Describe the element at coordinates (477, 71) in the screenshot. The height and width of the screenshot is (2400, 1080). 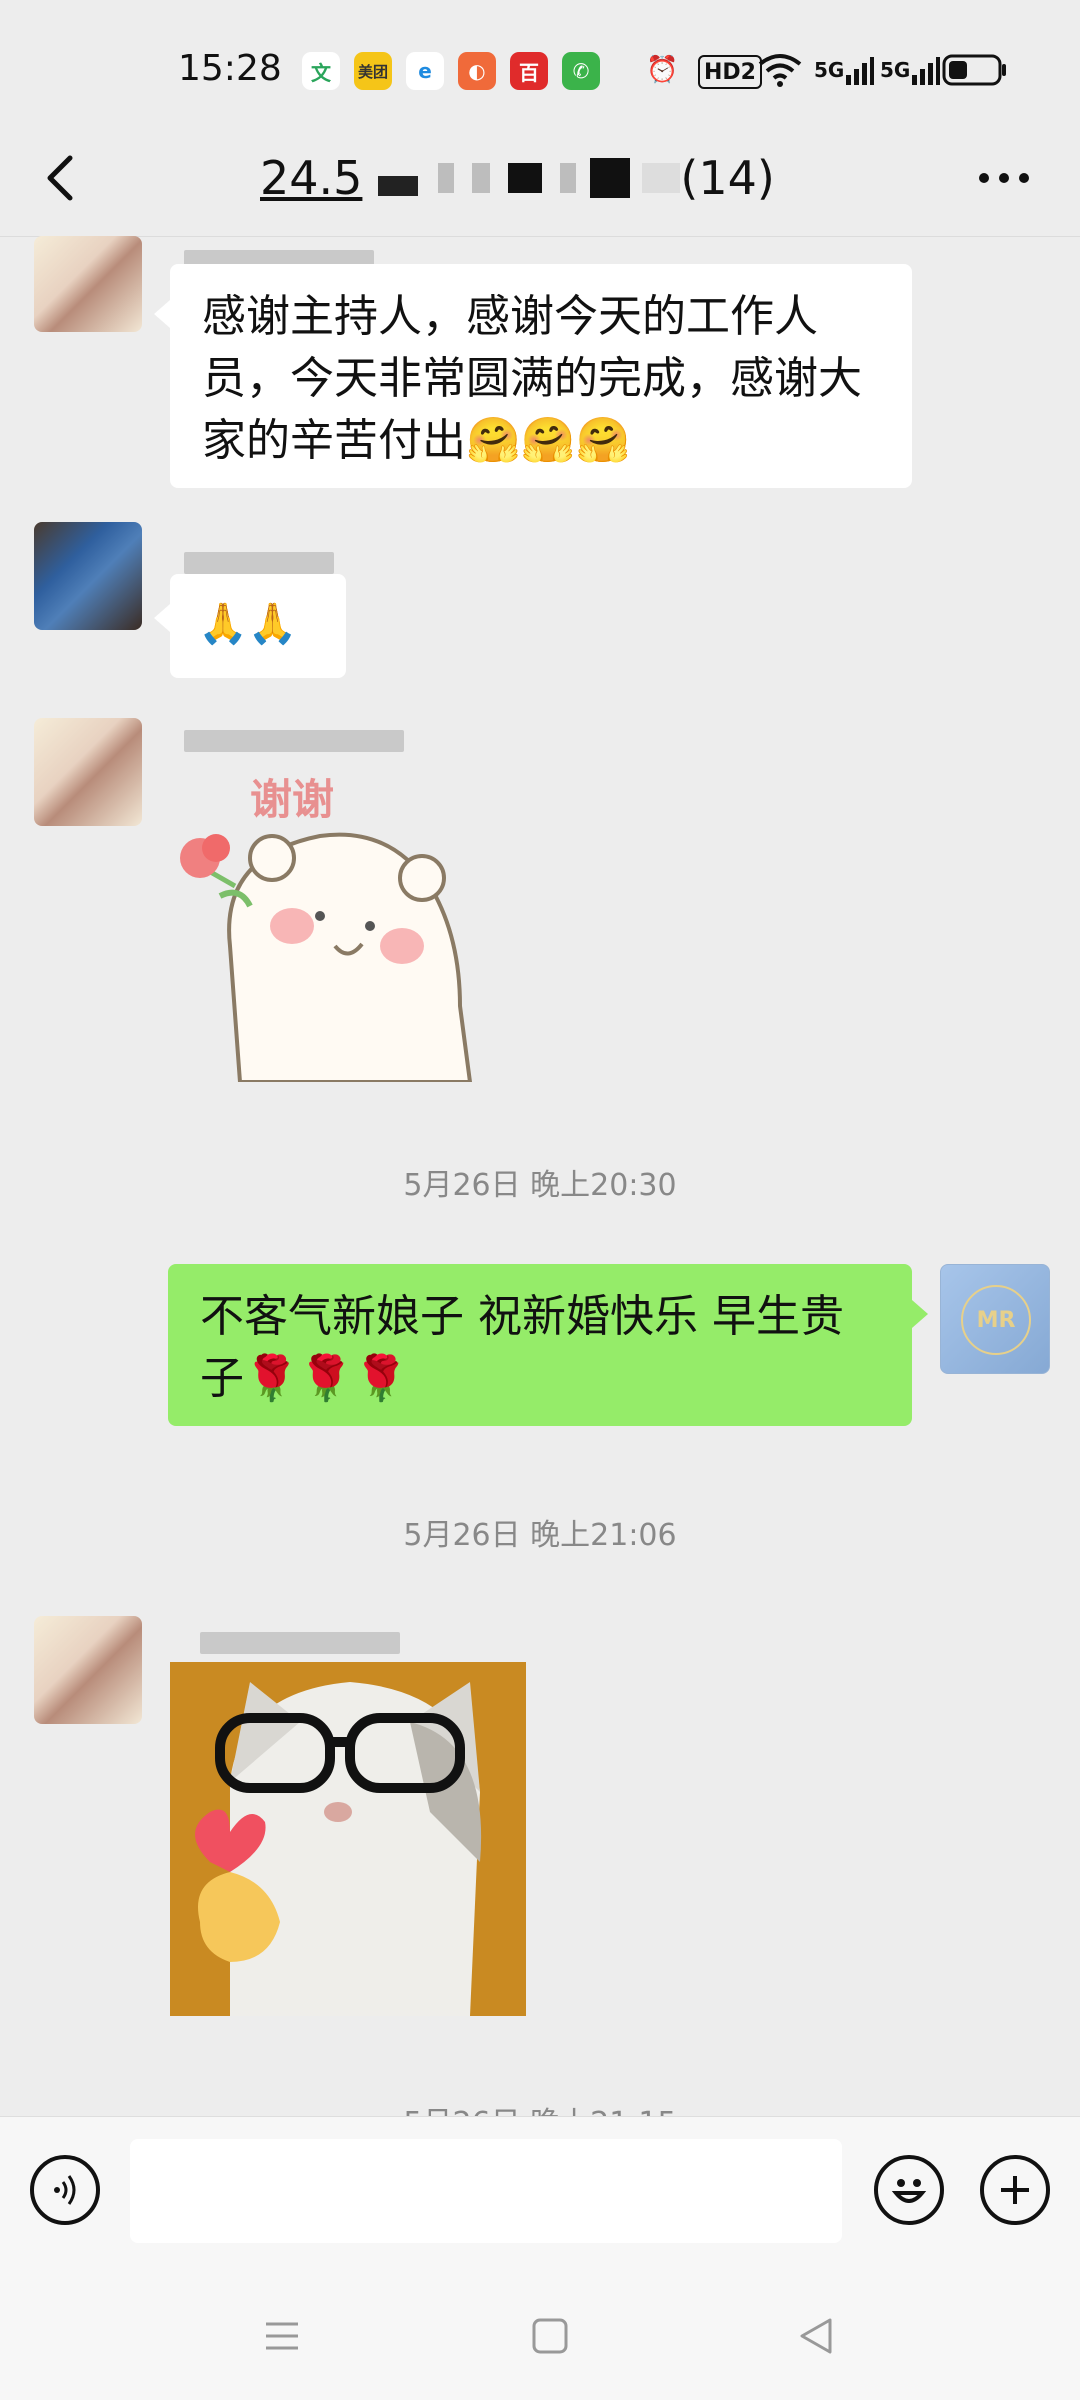
I see `app-icon: ◐` at that location.